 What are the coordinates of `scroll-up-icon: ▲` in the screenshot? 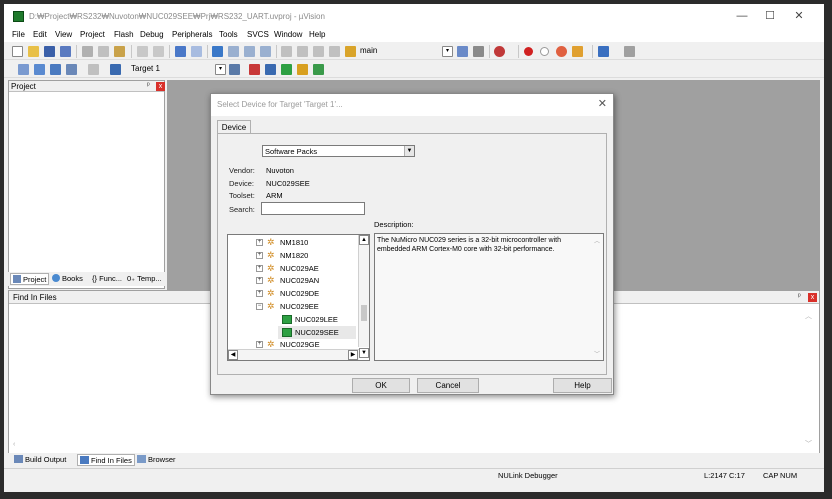 It's located at (364, 240).